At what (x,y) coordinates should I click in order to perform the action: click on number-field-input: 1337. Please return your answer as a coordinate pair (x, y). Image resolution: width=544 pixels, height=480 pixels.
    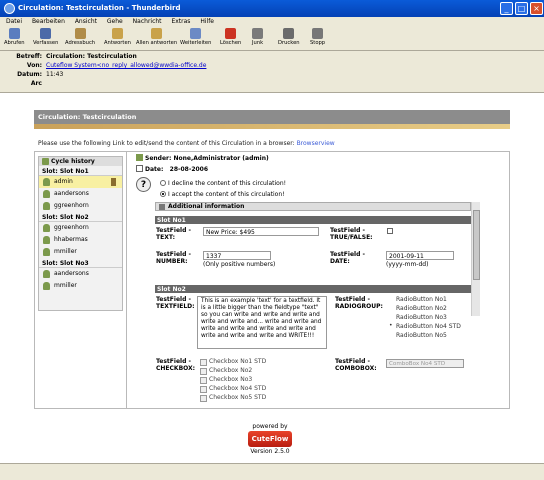
    Looking at the image, I should click on (237, 255).